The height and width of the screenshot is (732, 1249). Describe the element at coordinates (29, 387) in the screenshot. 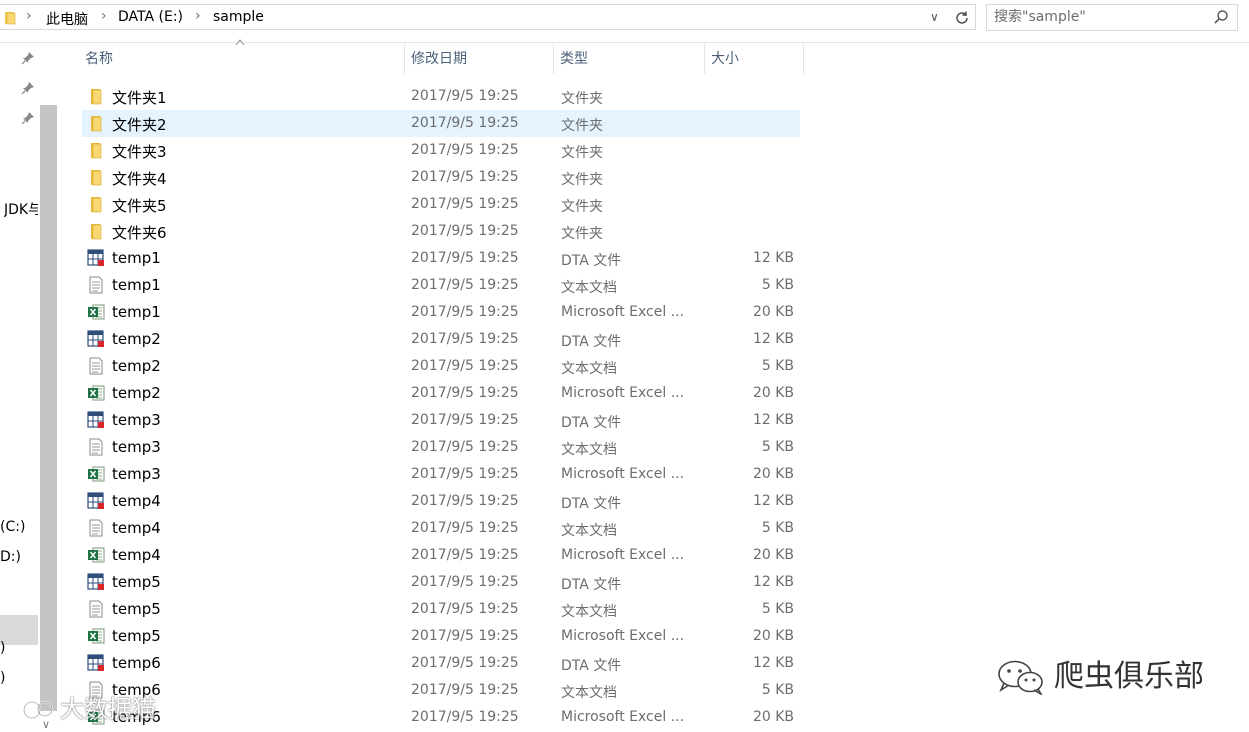

I see `navigation-pane: JDK与 (C:) D:) ) ) ∨` at that location.